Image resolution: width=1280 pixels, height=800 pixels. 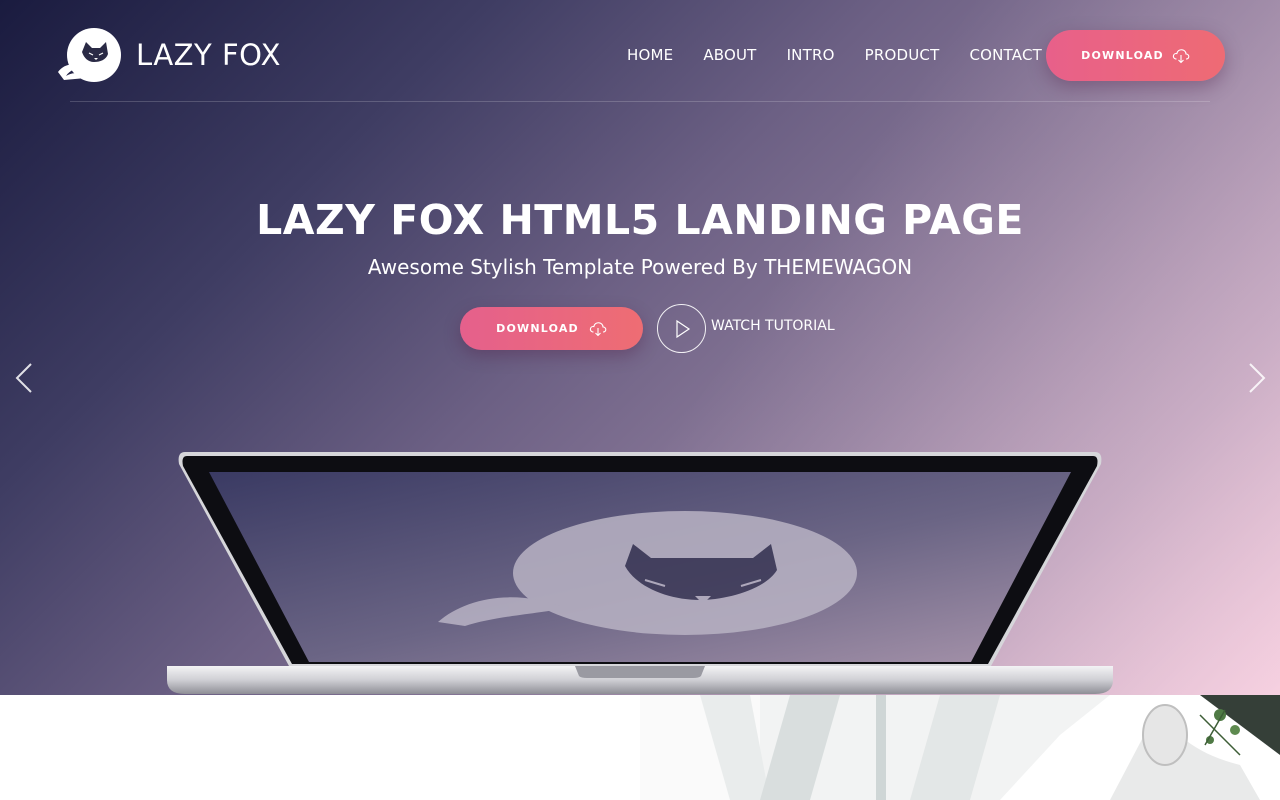 What do you see at coordinates (640, 220) in the screenshot?
I see `hero-title: LAZY FOX HTML5 LANDING PAGE` at bounding box center [640, 220].